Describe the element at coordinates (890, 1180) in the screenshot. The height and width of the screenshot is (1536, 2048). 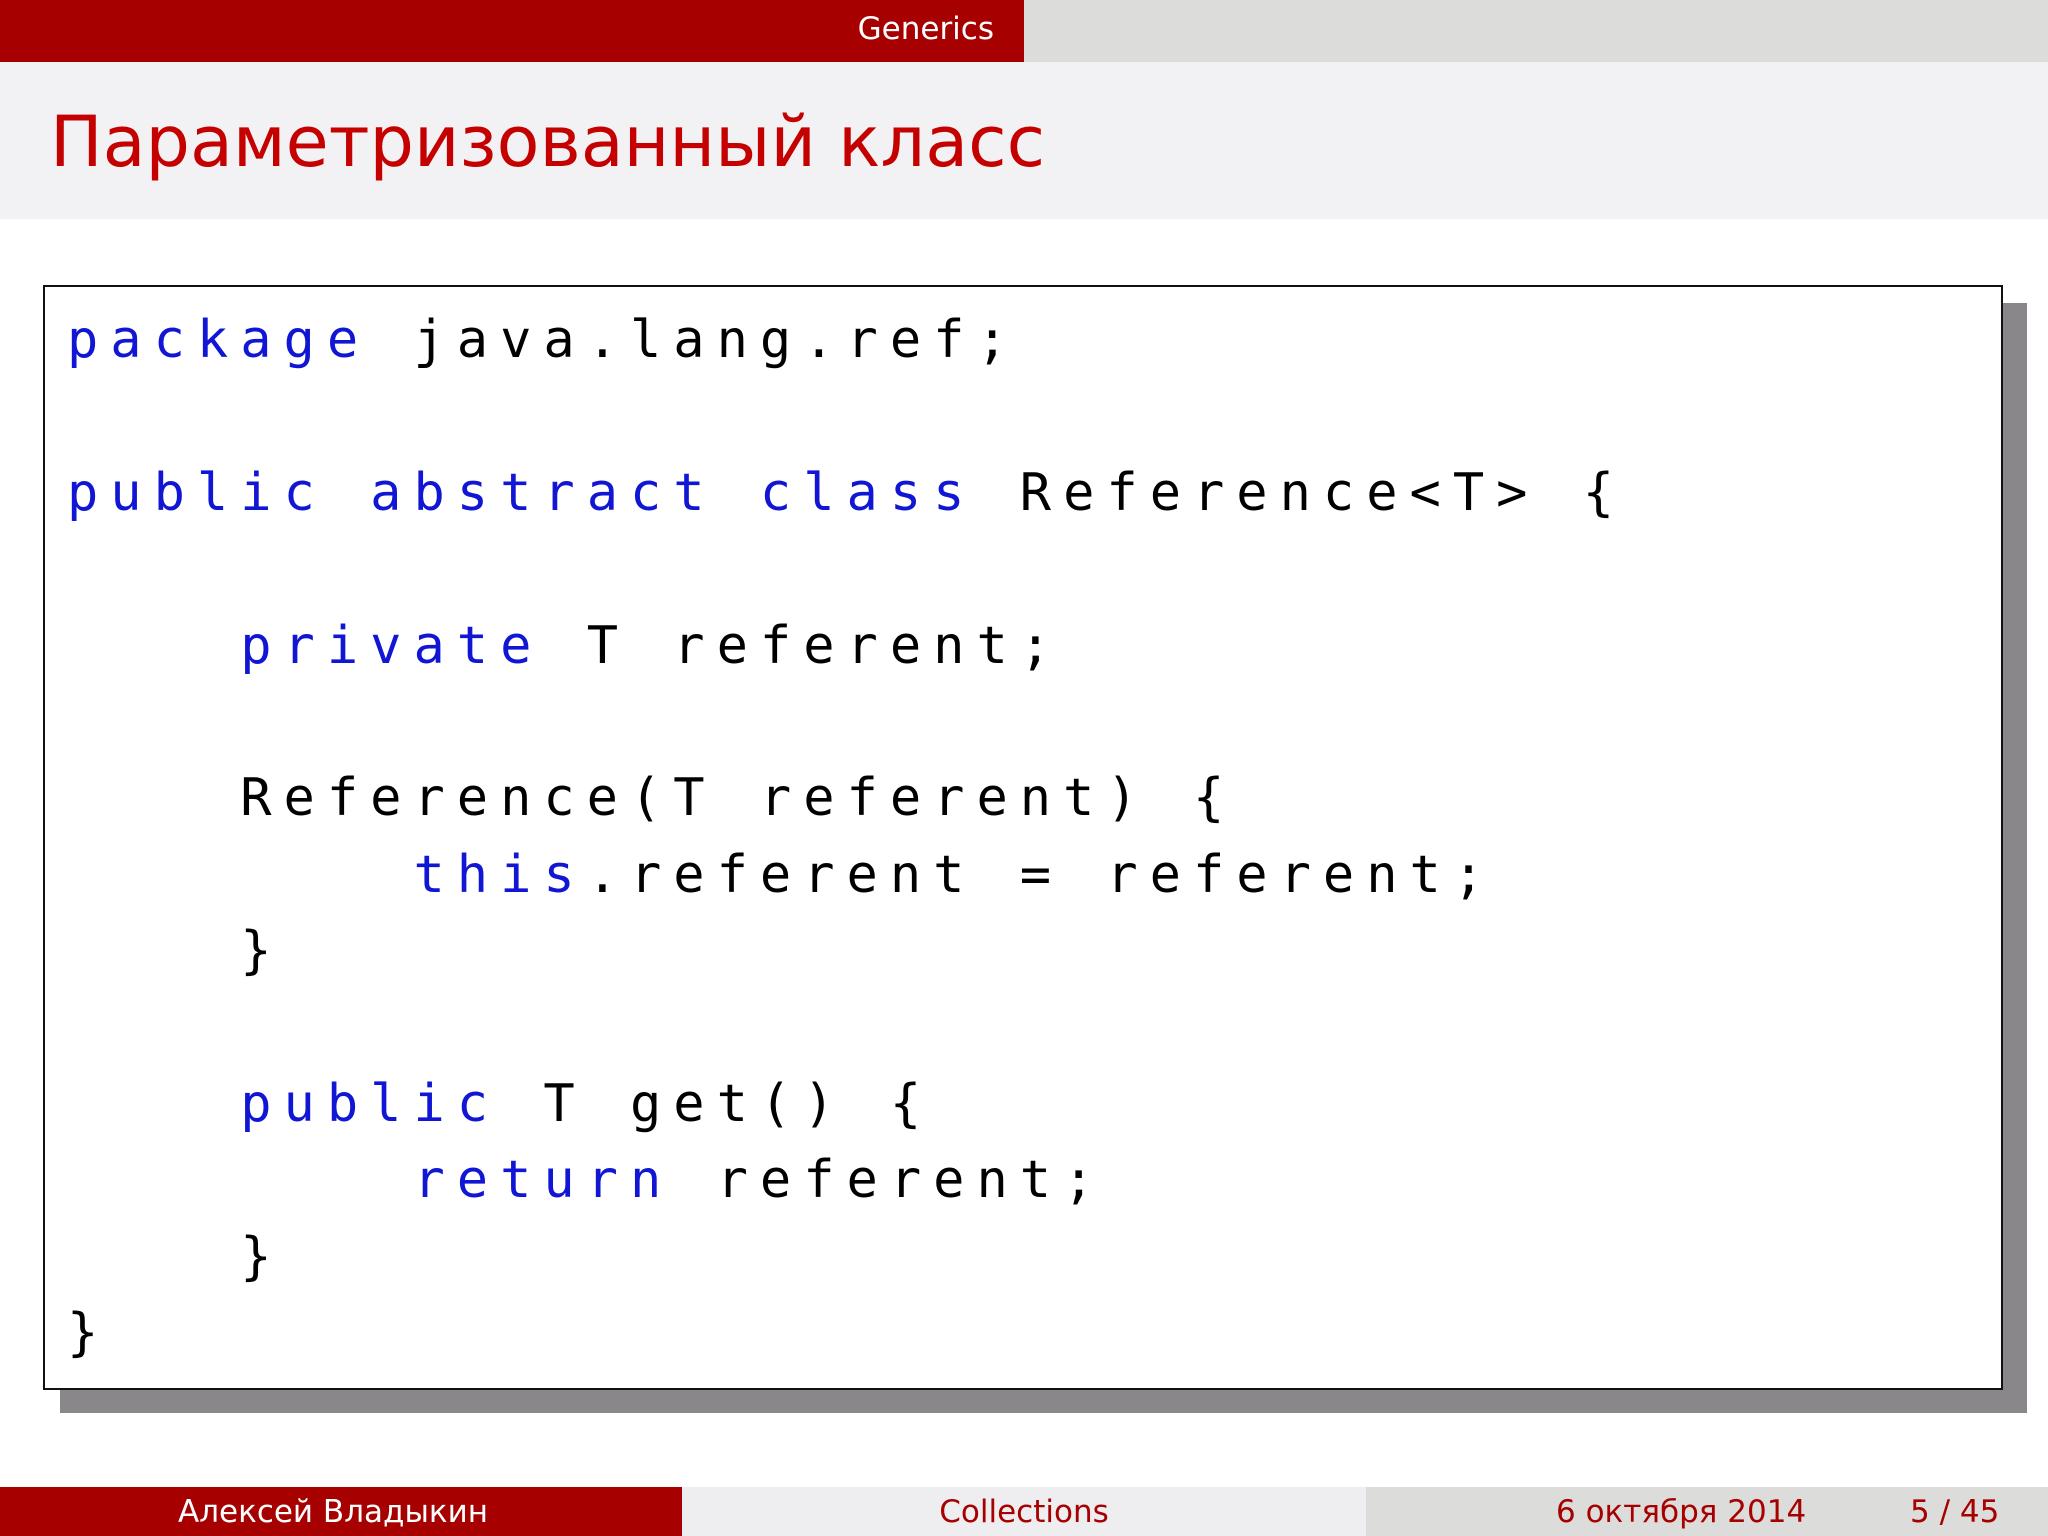
I see `code-text: referent;` at that location.